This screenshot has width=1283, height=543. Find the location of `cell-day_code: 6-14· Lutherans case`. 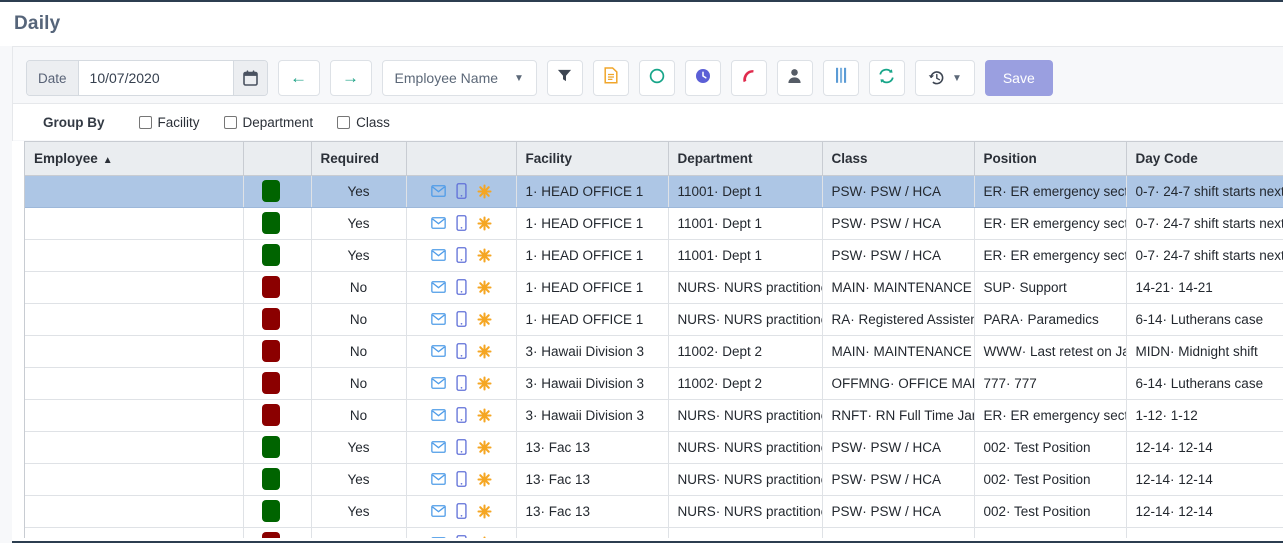

cell-day_code: 6-14· Lutherans case is located at coordinates (1204, 319).